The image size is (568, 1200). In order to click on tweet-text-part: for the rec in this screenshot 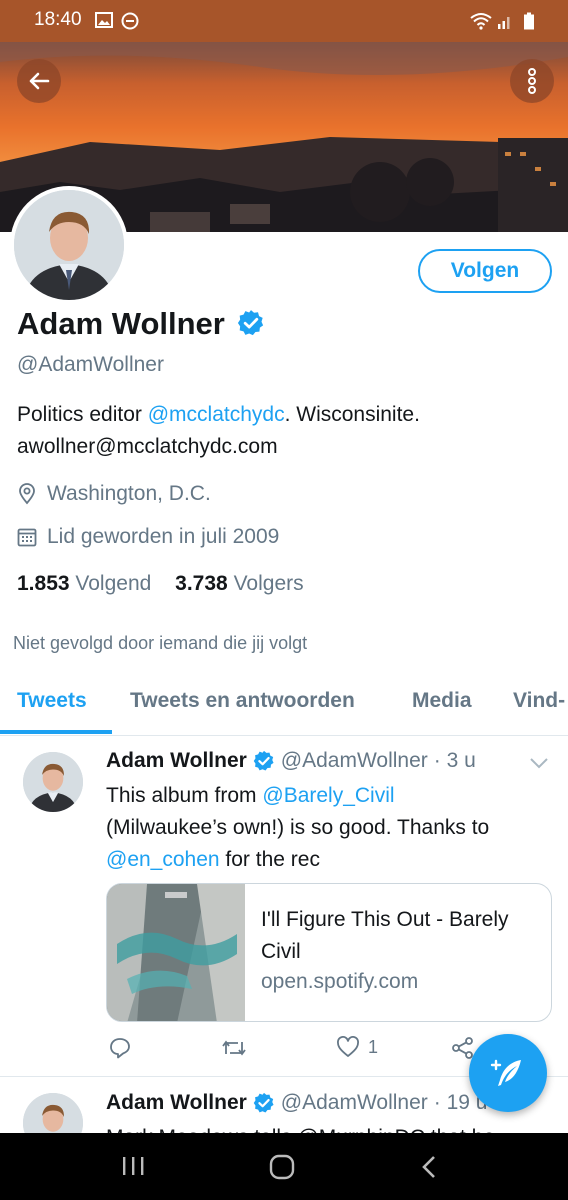, I will do `click(269, 859)`.